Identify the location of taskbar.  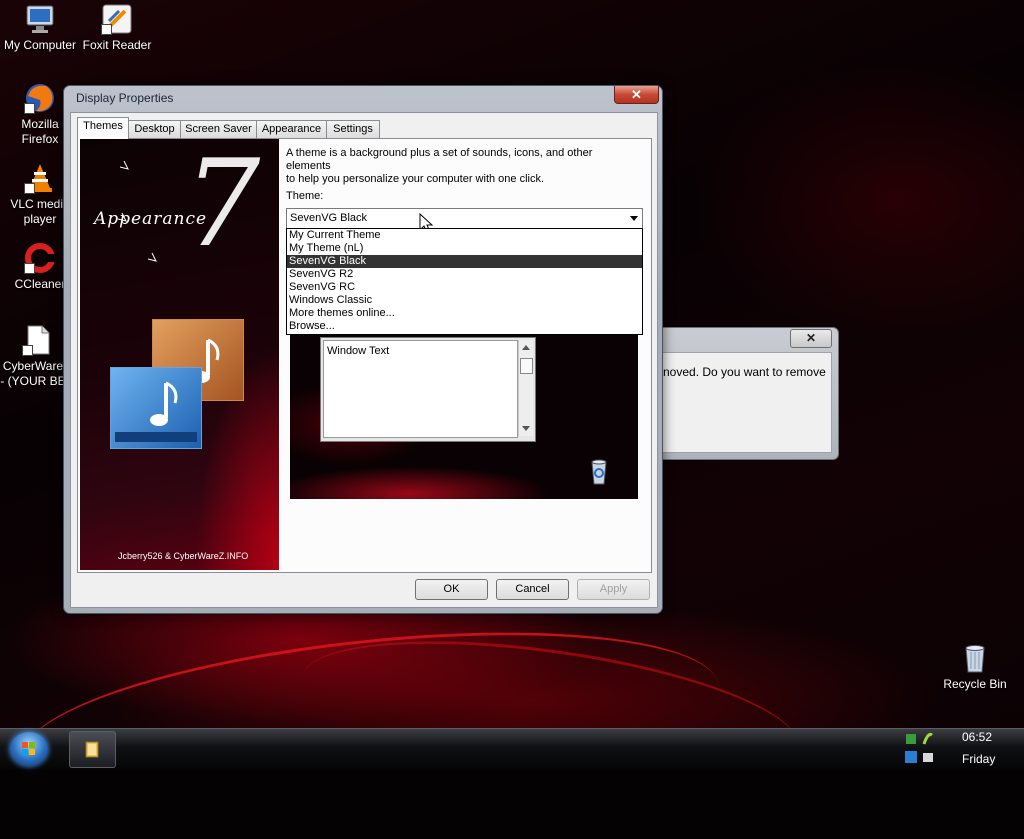
(512, 748).